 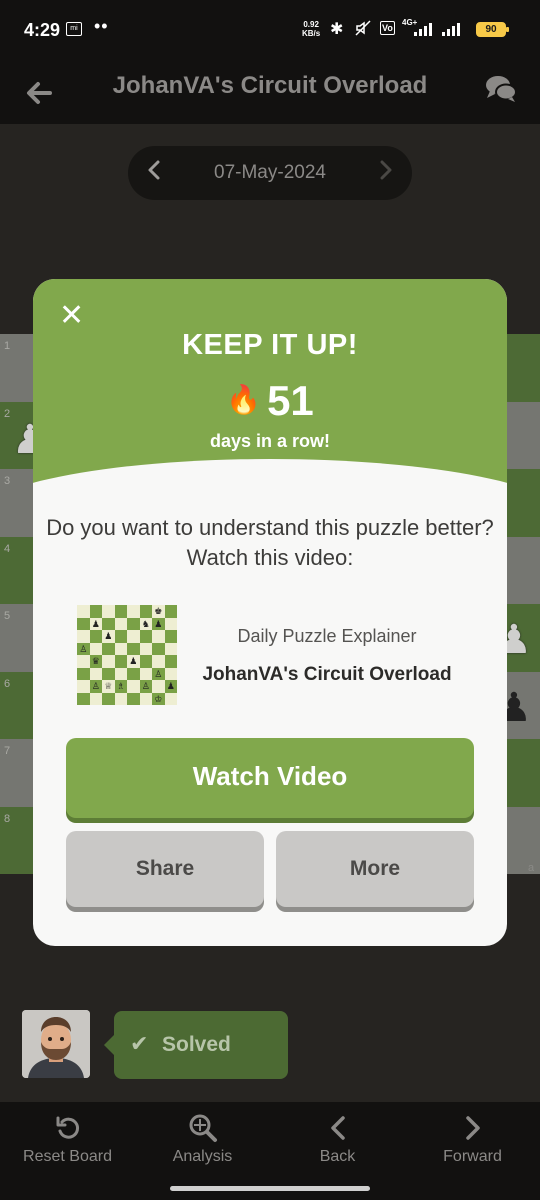 I want to click on forward-button: Forward, so click(x=472, y=1142).